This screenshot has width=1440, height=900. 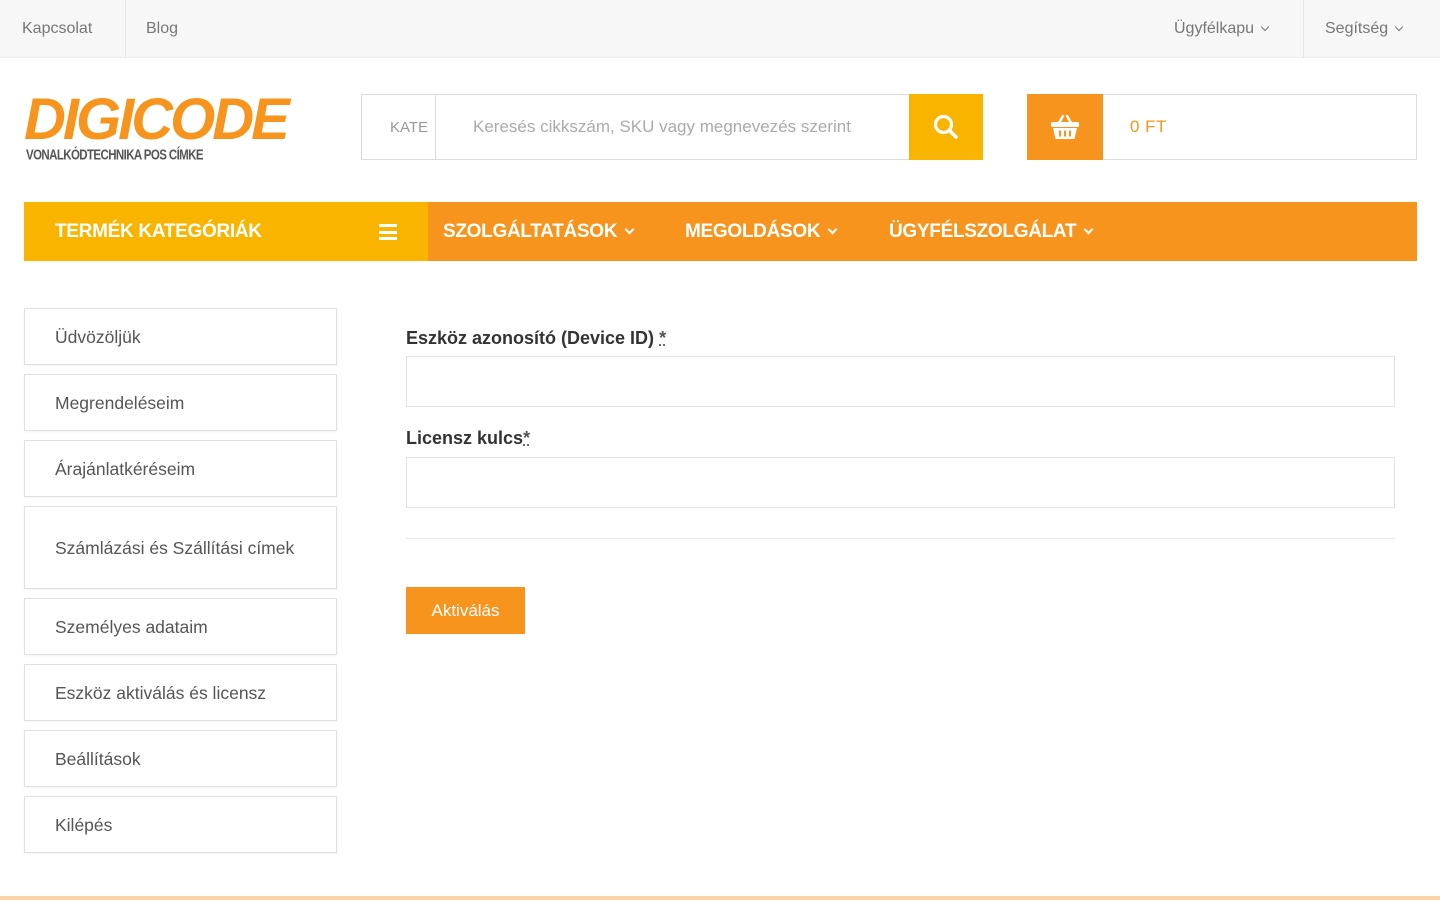 What do you see at coordinates (753, 231) in the screenshot?
I see `nav-item-label: MEGOLDÁSOK` at bounding box center [753, 231].